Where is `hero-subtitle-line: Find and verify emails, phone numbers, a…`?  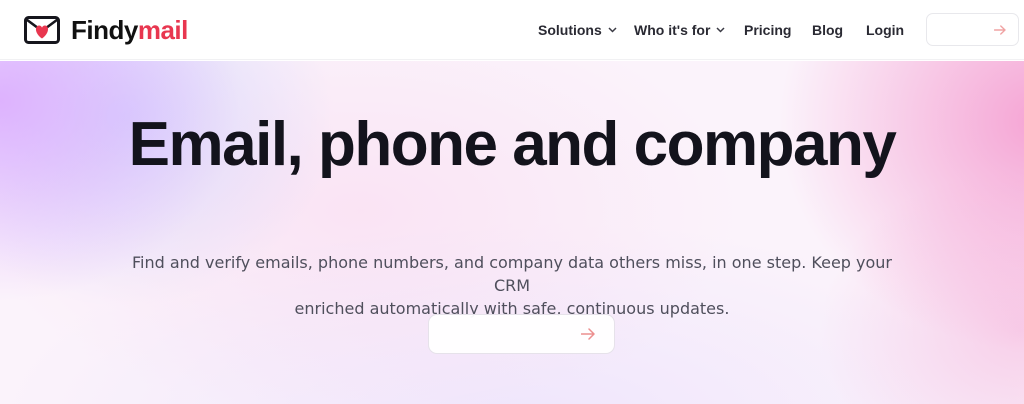 hero-subtitle-line: Find and verify emails, phone numbers, a… is located at coordinates (511, 274).